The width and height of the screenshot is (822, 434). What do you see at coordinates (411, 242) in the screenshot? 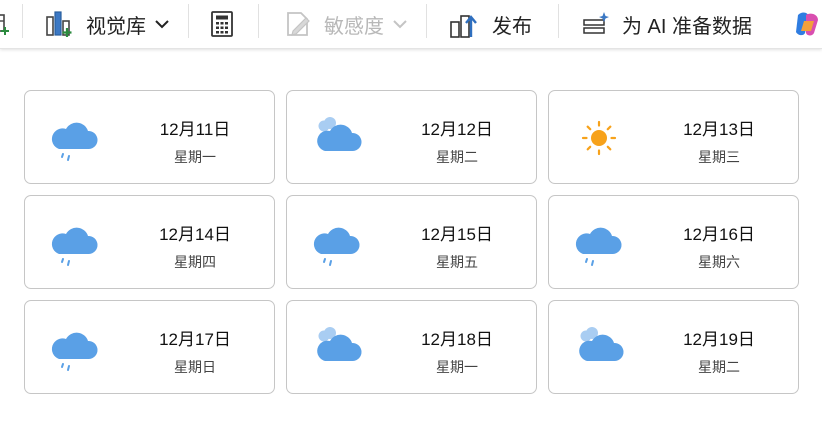
I see `forecast-card: 12月15日 星期五` at bounding box center [411, 242].